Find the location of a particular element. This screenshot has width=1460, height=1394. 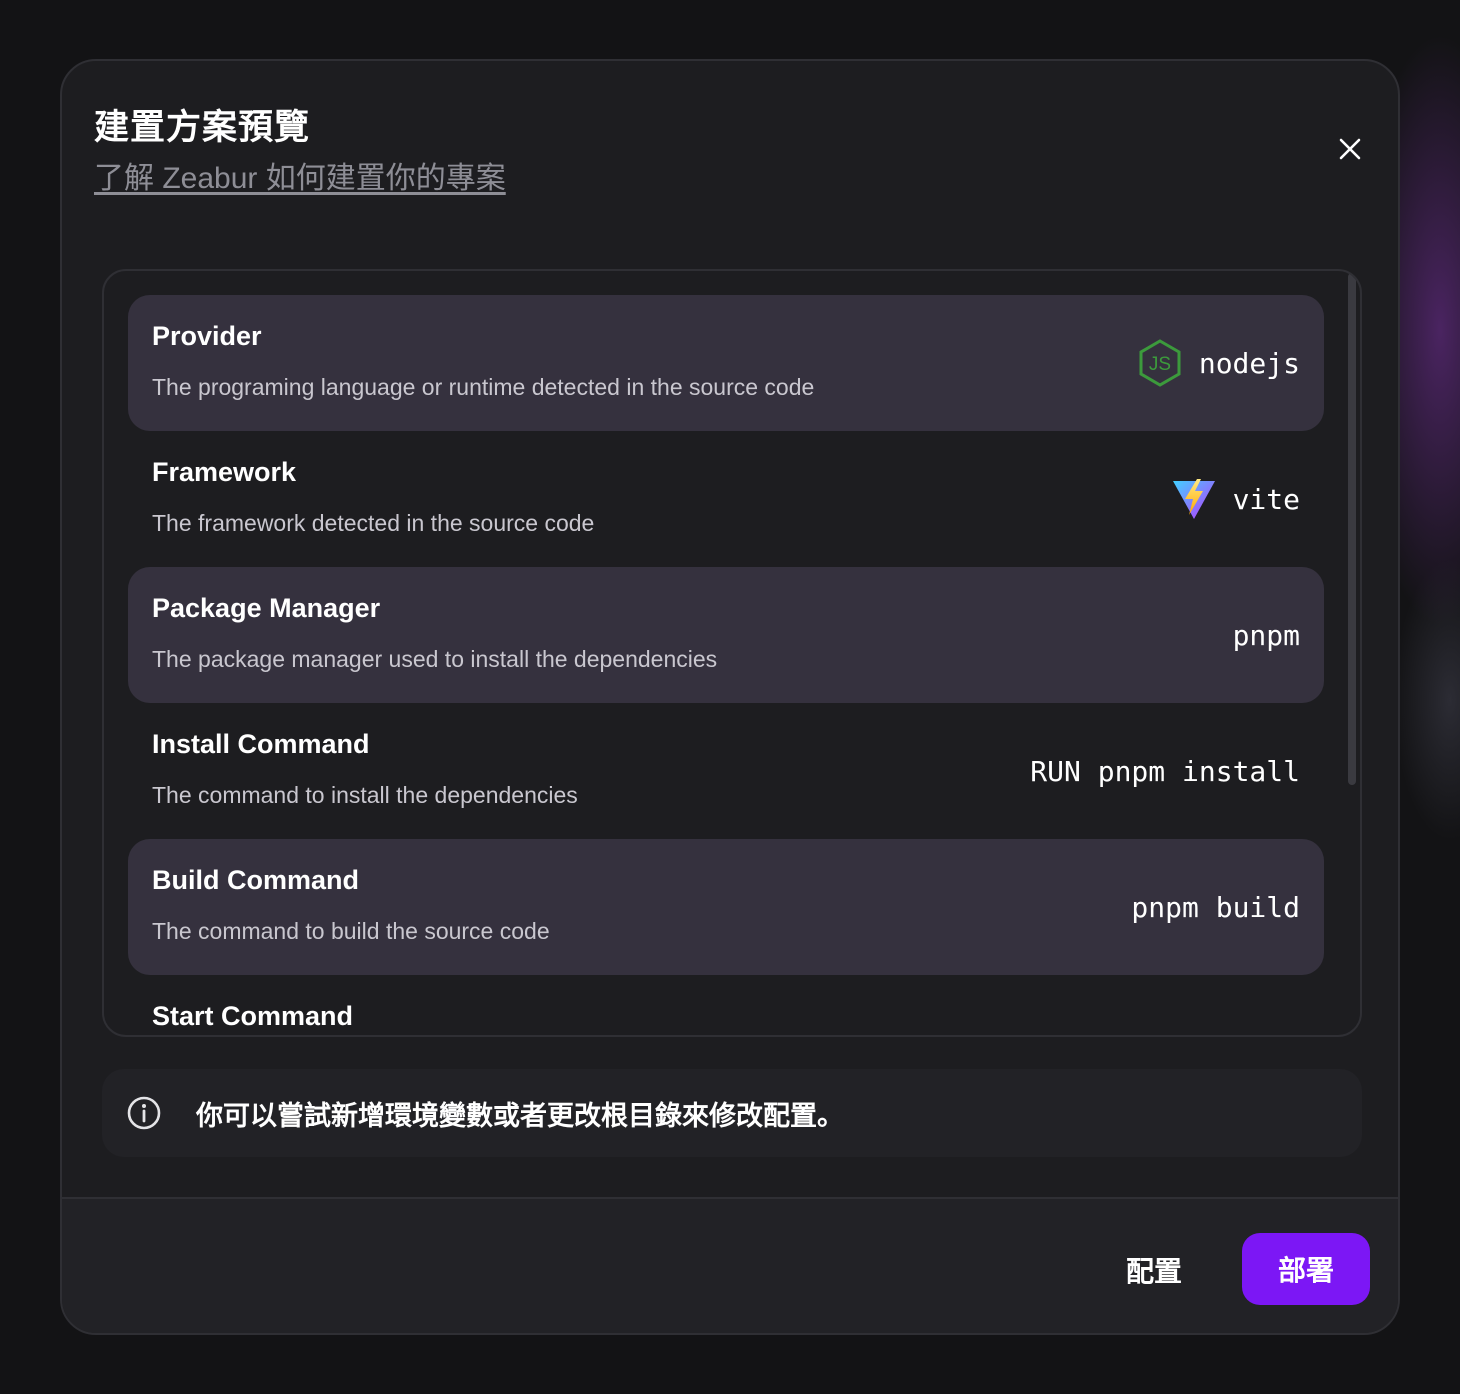

row-title: Framework is located at coordinates (224, 472).